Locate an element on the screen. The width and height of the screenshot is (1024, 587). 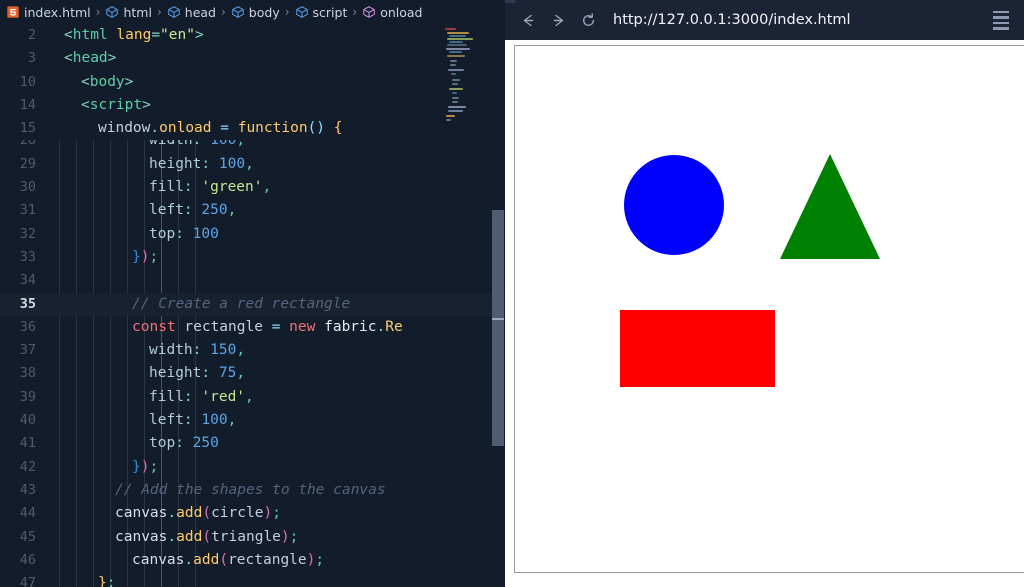
code-line-text: left: 250, is located at coordinates (276, 210).